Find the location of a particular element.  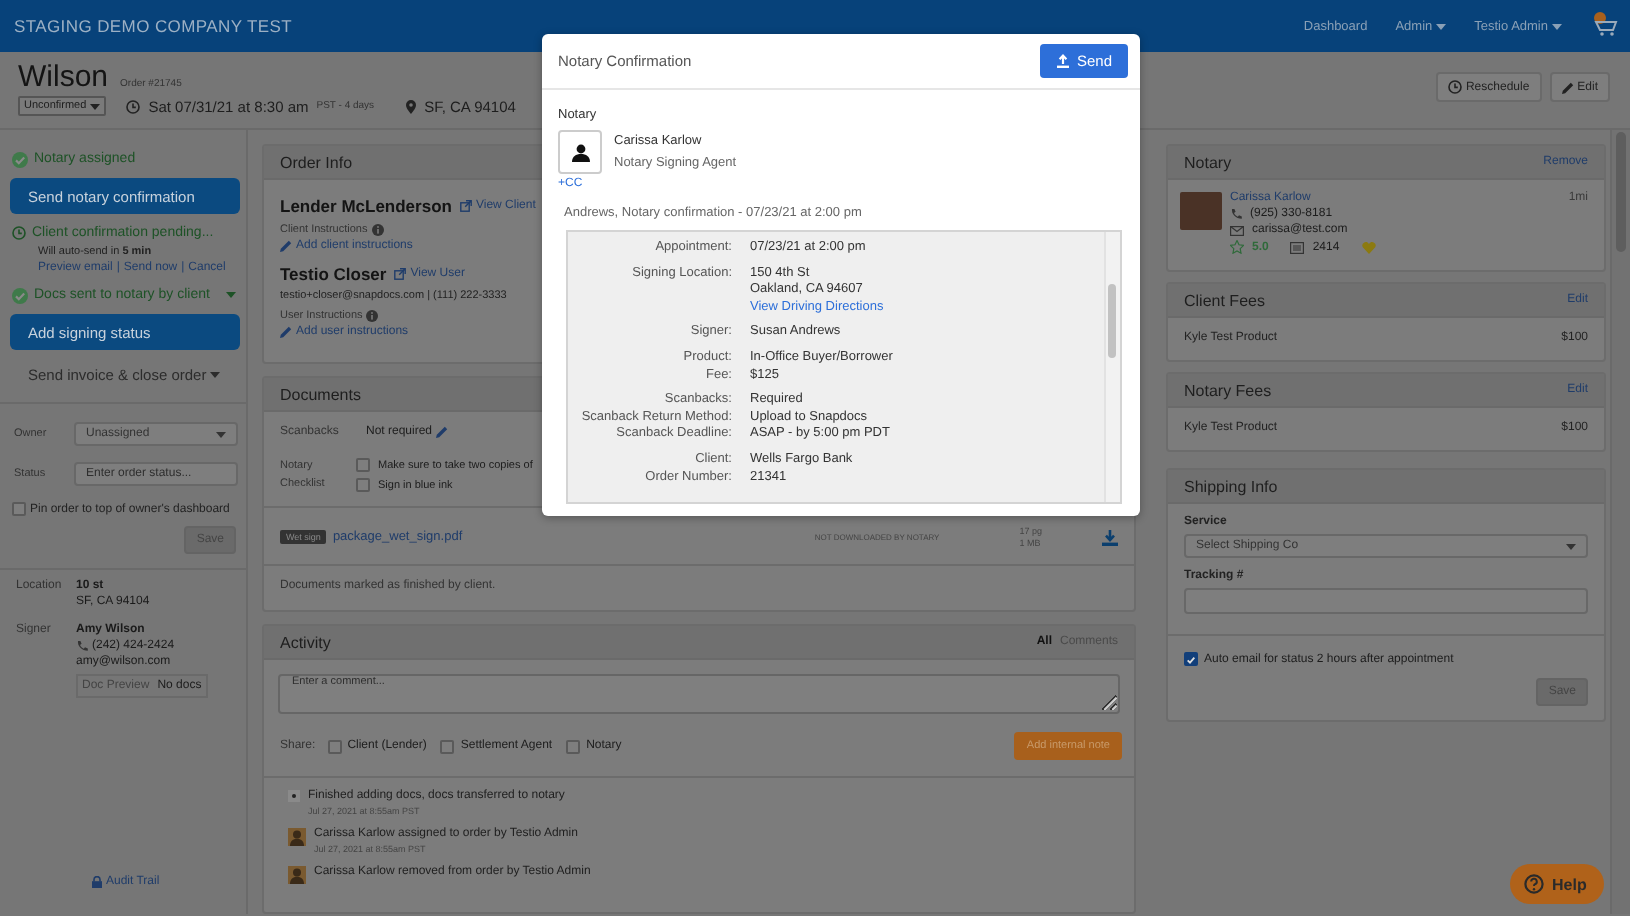

list-icon is located at coordinates (1297, 247).